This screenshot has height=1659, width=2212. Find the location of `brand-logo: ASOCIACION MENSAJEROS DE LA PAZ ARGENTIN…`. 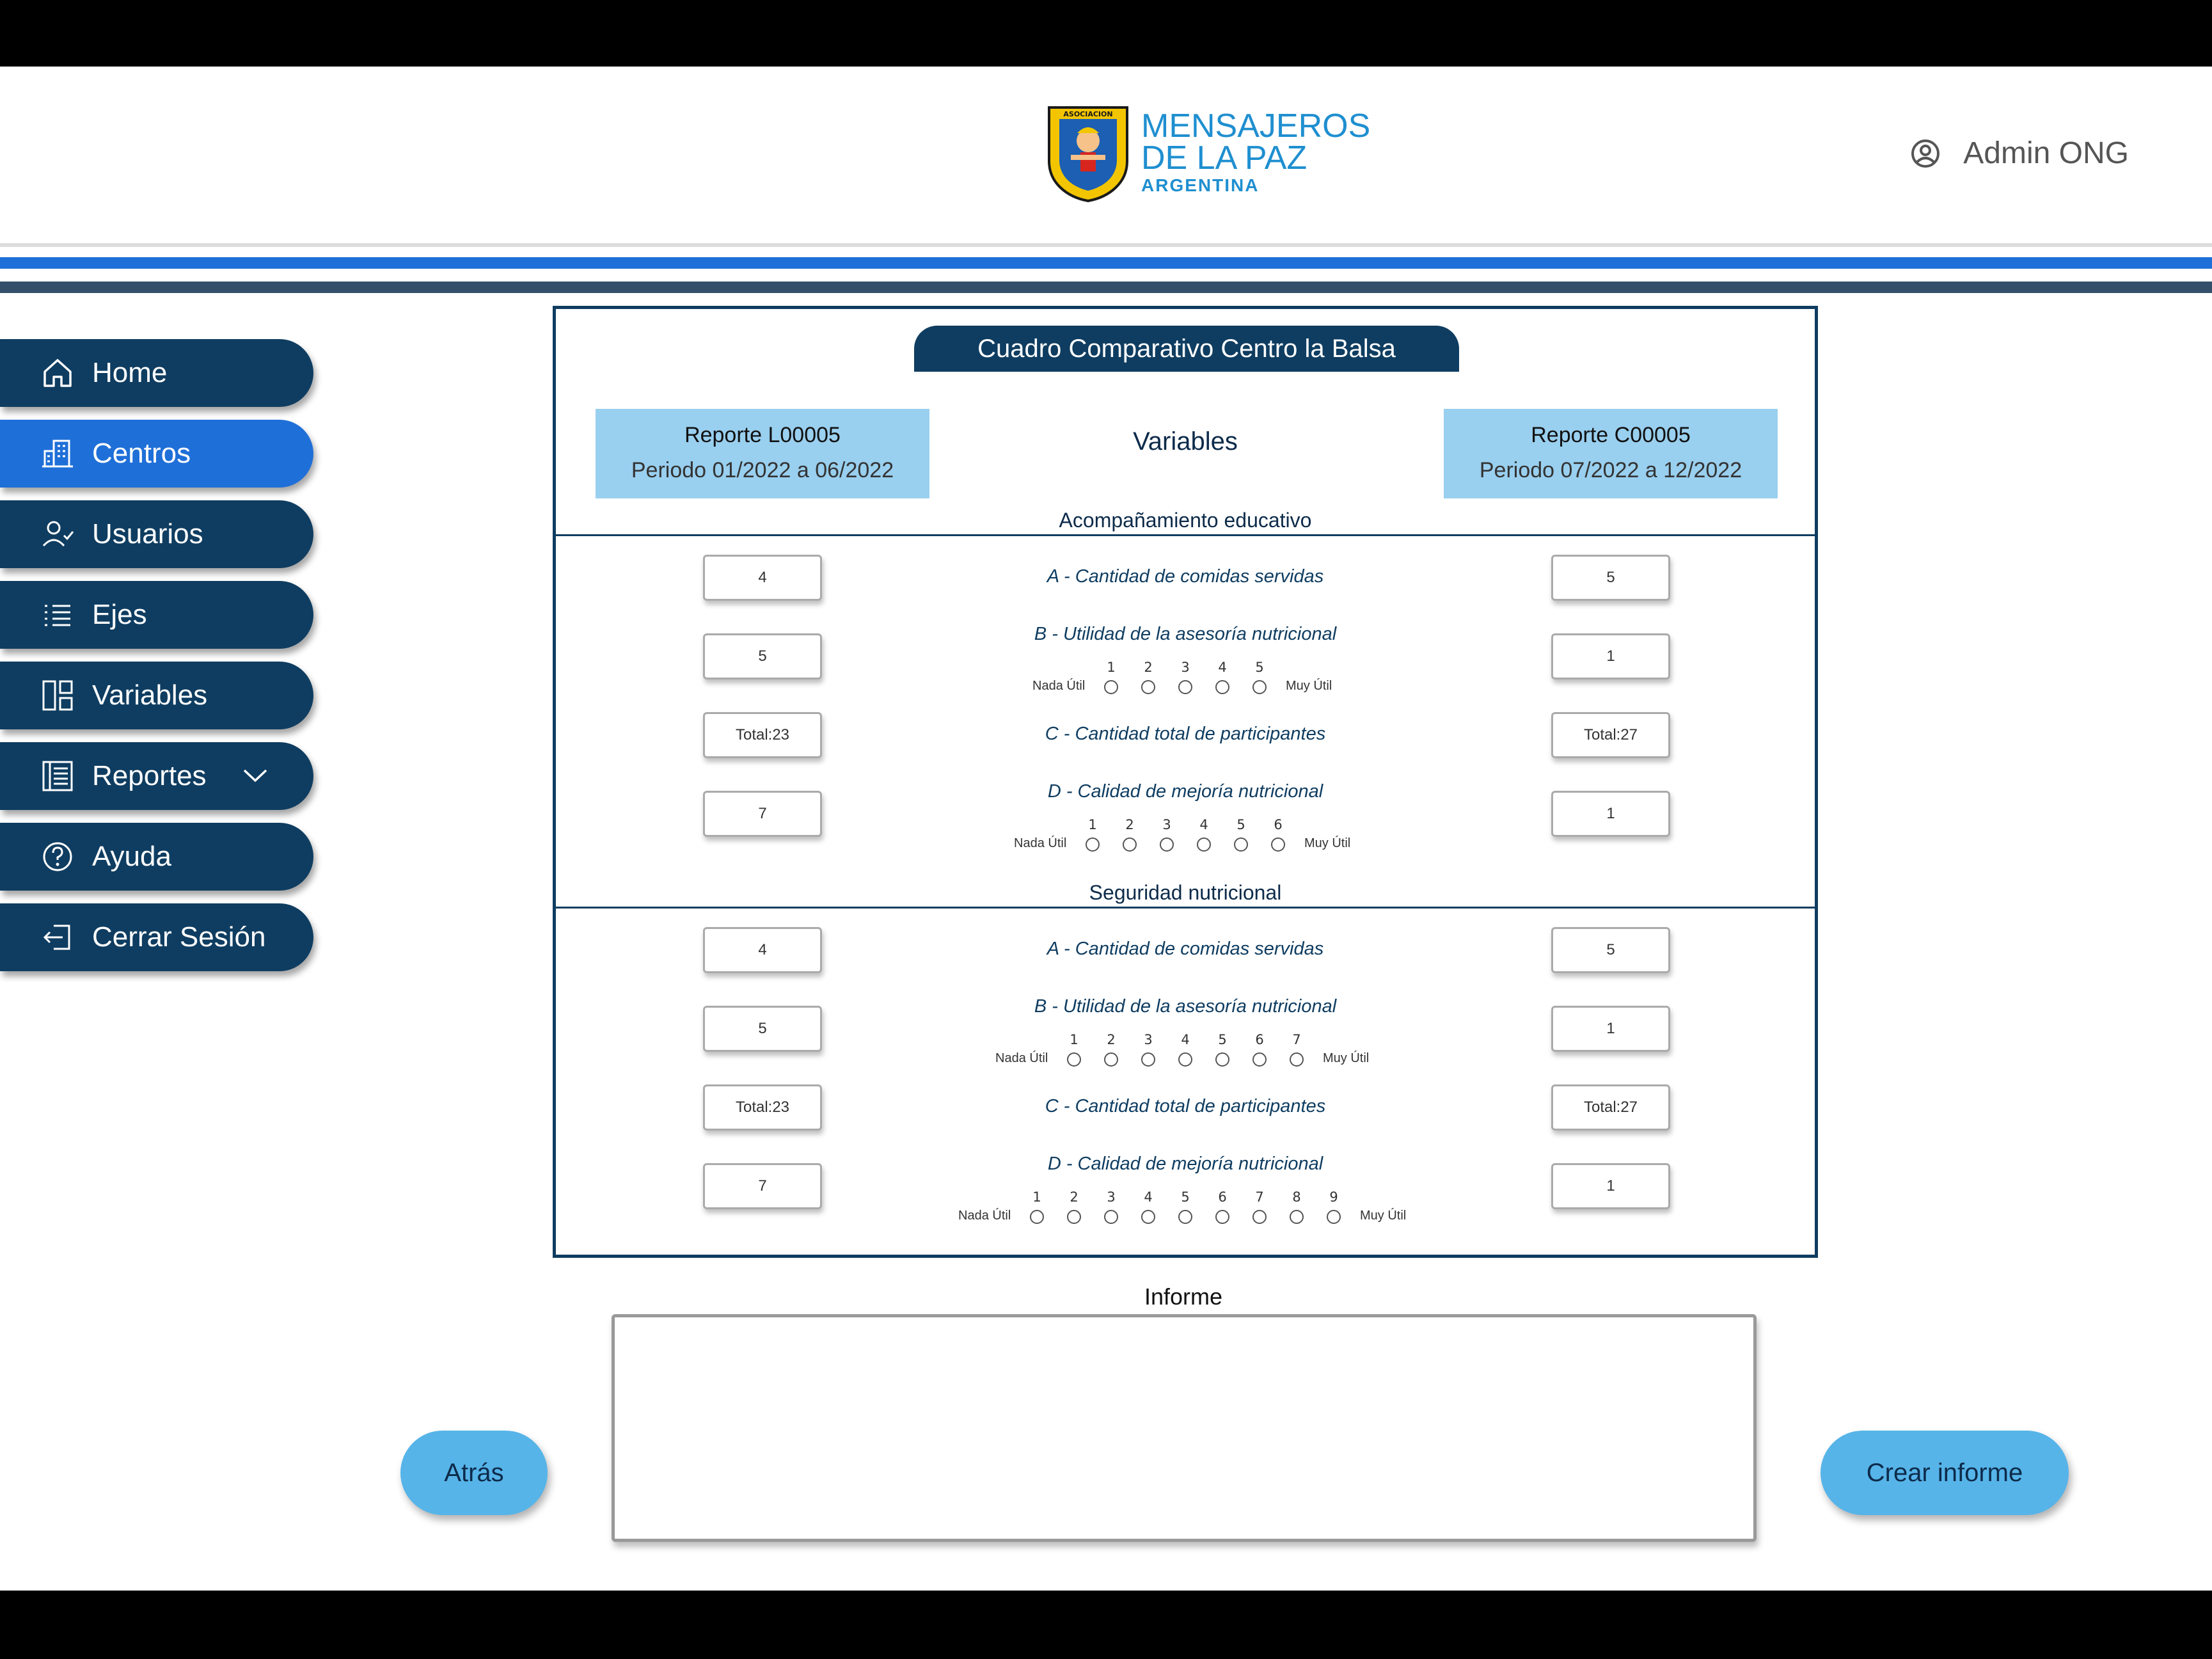

brand-logo: ASOCIACION MENSAJEROS DE LA PAZ ARGENTIN… is located at coordinates (1207, 155).